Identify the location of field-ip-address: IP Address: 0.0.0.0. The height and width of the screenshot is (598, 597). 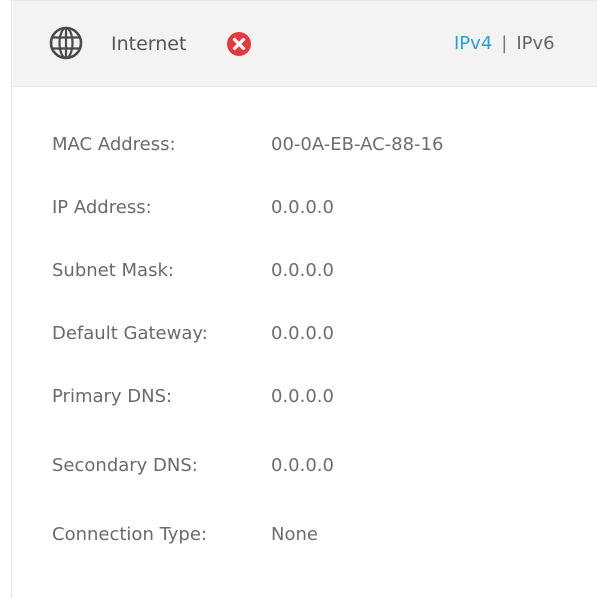
(317, 208).